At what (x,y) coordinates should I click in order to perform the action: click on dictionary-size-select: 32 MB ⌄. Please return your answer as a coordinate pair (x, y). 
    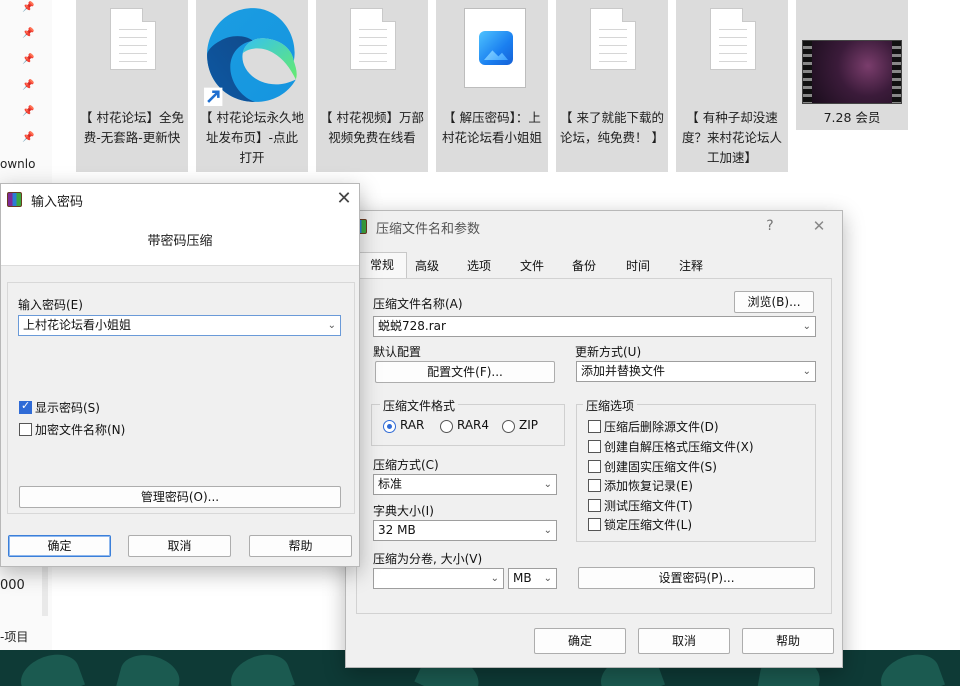
    Looking at the image, I should click on (465, 530).